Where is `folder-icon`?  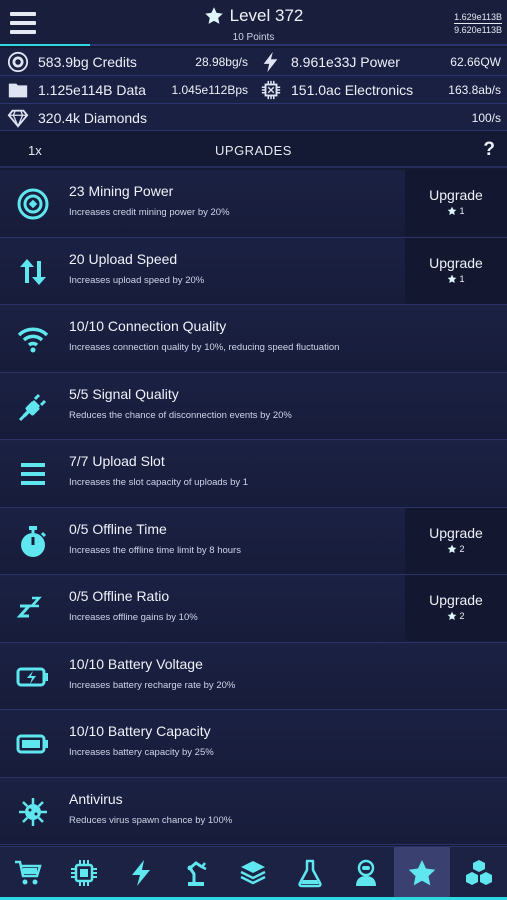 folder-icon is located at coordinates (18, 90).